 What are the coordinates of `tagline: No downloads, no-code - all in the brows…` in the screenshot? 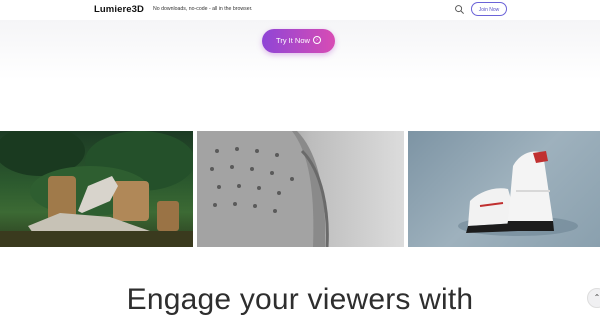 It's located at (203, 9).